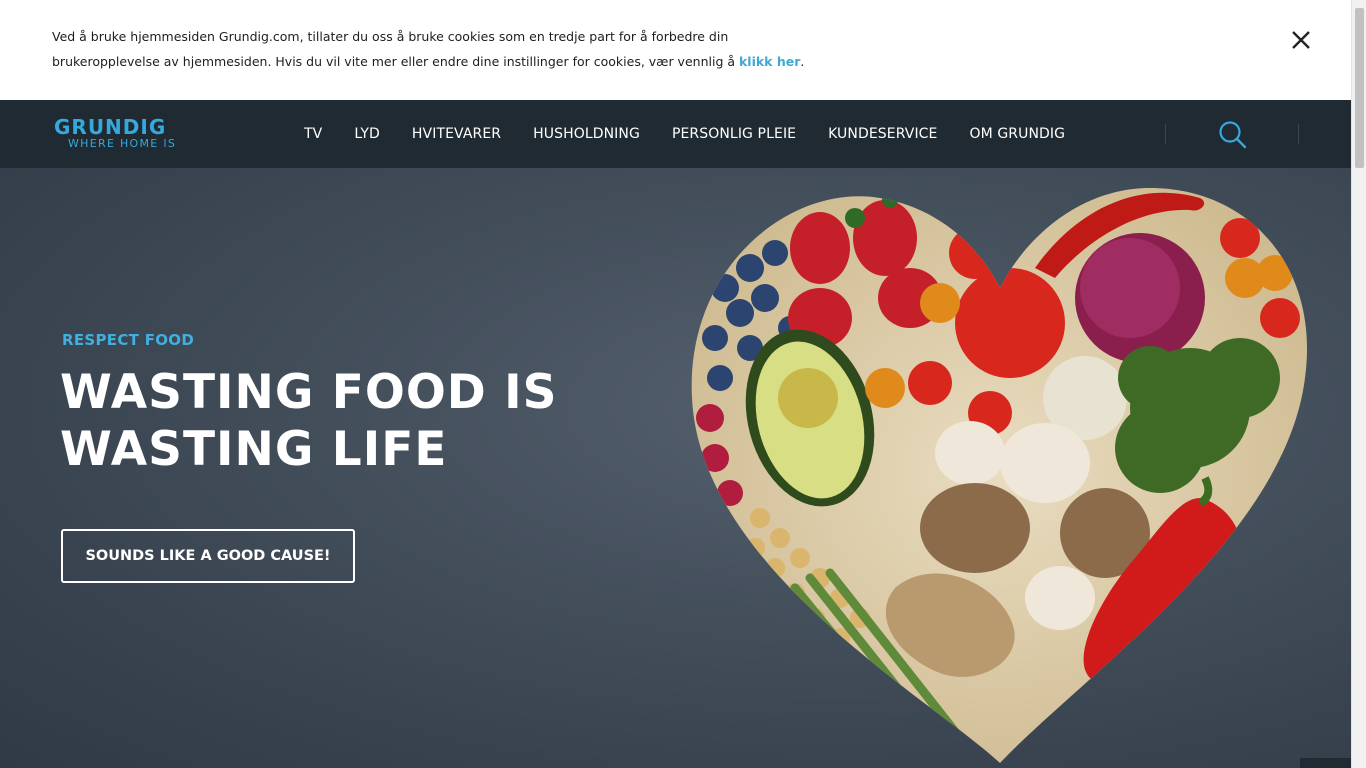 The image size is (1366, 768). Describe the element at coordinates (122, 143) in the screenshot. I see `logo-tagline: WHERE HOME IS` at that location.